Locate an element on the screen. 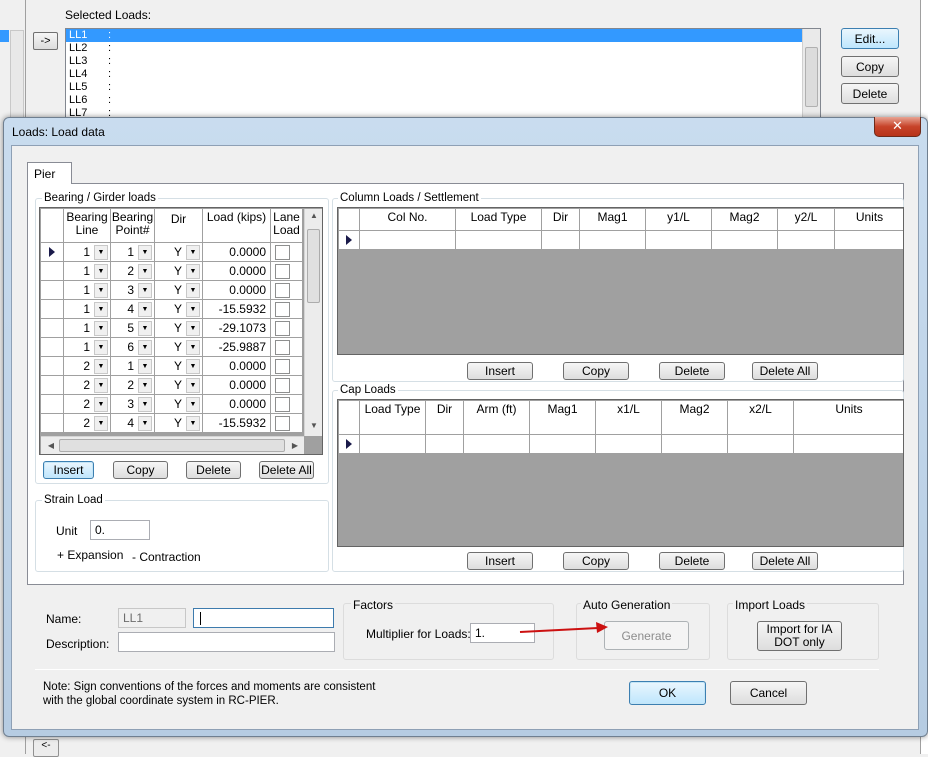  col-header-bearing-point: Bearing Point# is located at coordinates (133, 226).